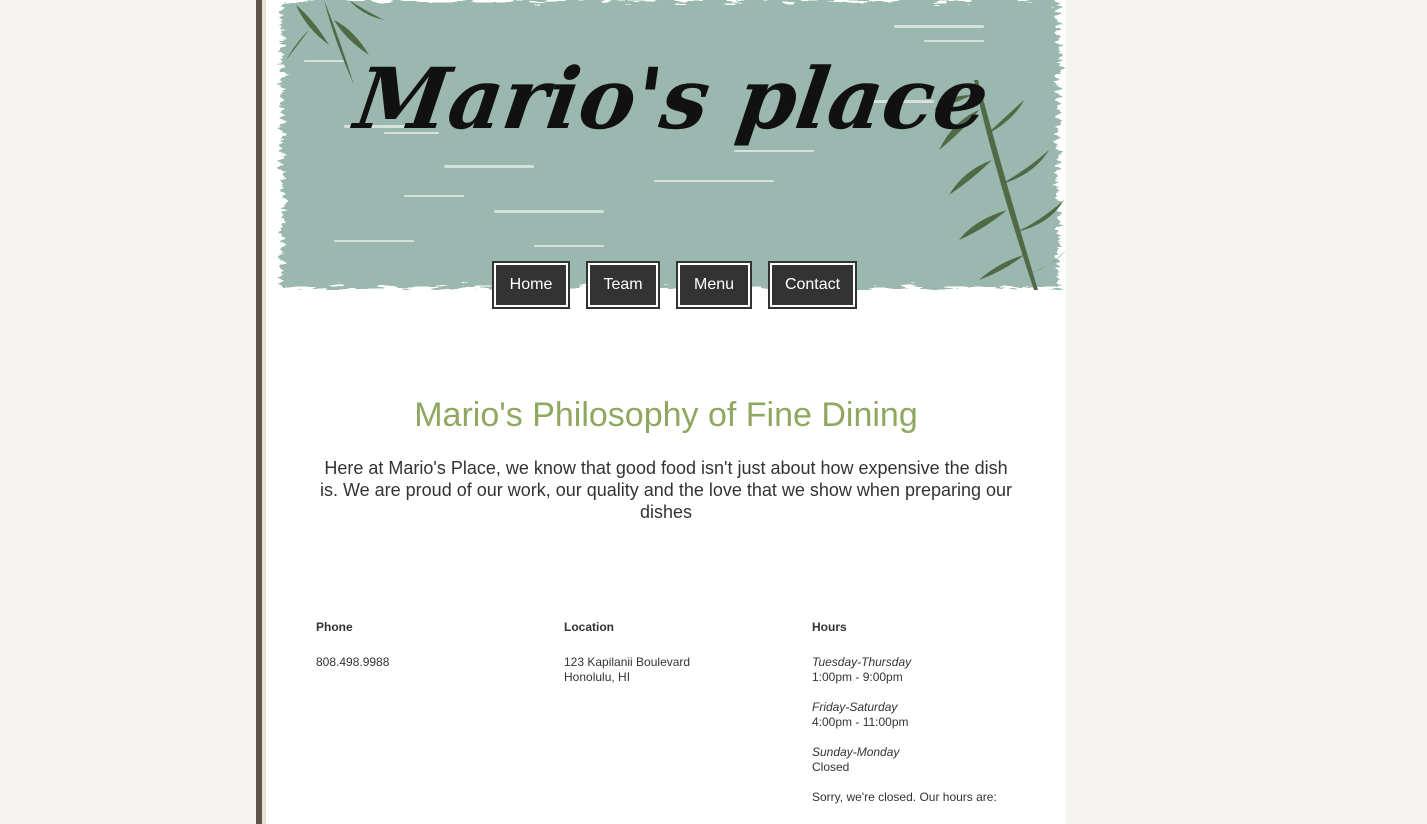 Image resolution: width=1427 pixels, height=824 pixels. I want to click on nav-menu-button: Menu, so click(714, 285).